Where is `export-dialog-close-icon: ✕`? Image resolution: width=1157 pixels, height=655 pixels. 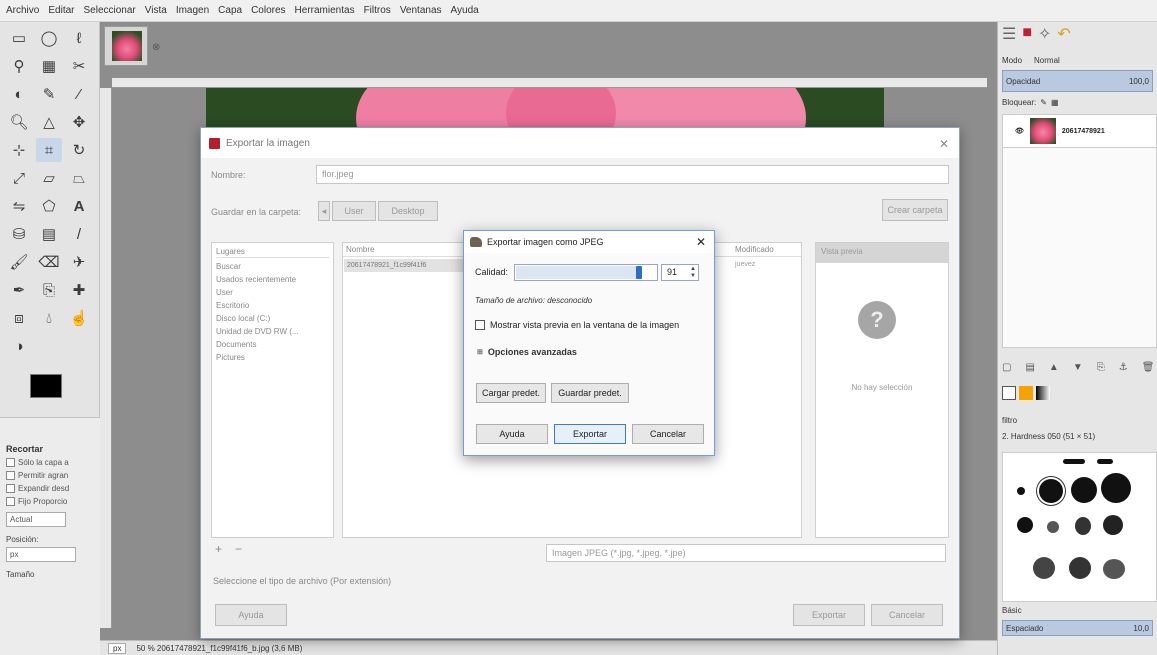 export-dialog-close-icon: ✕ is located at coordinates (944, 144).